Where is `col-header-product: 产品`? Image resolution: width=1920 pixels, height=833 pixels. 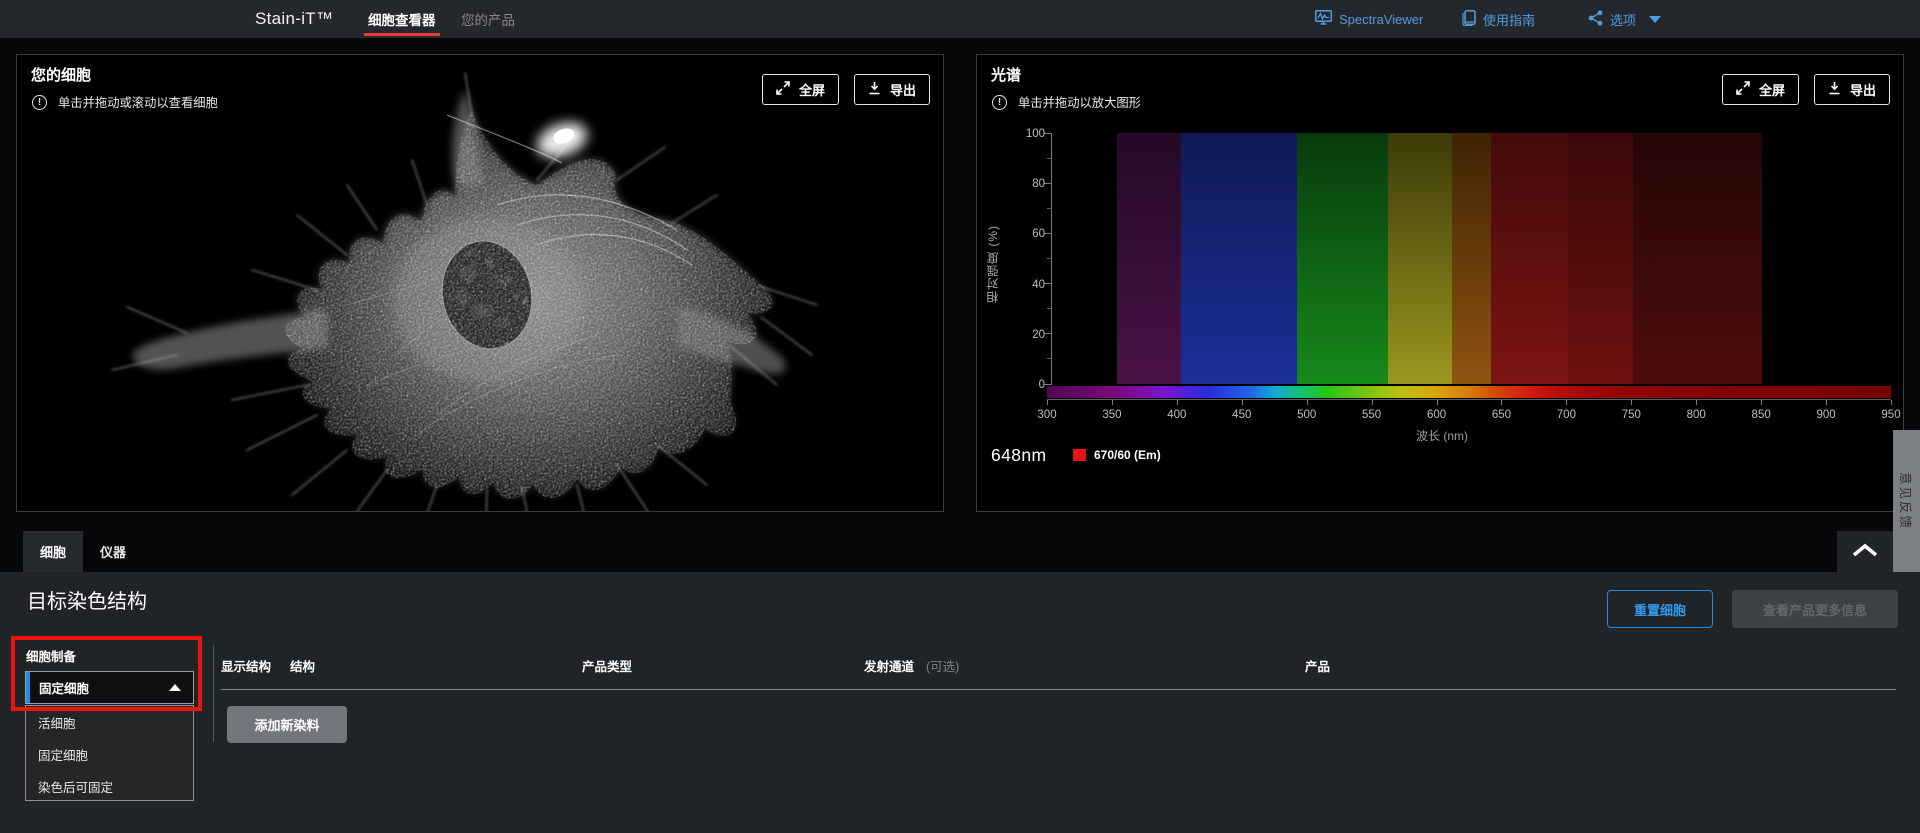
col-header-product: 产品 is located at coordinates (1318, 667).